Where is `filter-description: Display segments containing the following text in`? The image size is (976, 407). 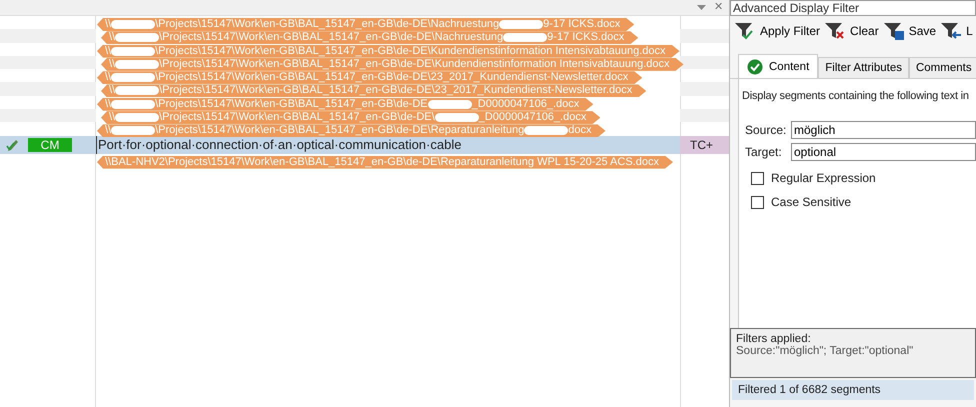 filter-description: Display segments containing the following text in is located at coordinates (856, 96).